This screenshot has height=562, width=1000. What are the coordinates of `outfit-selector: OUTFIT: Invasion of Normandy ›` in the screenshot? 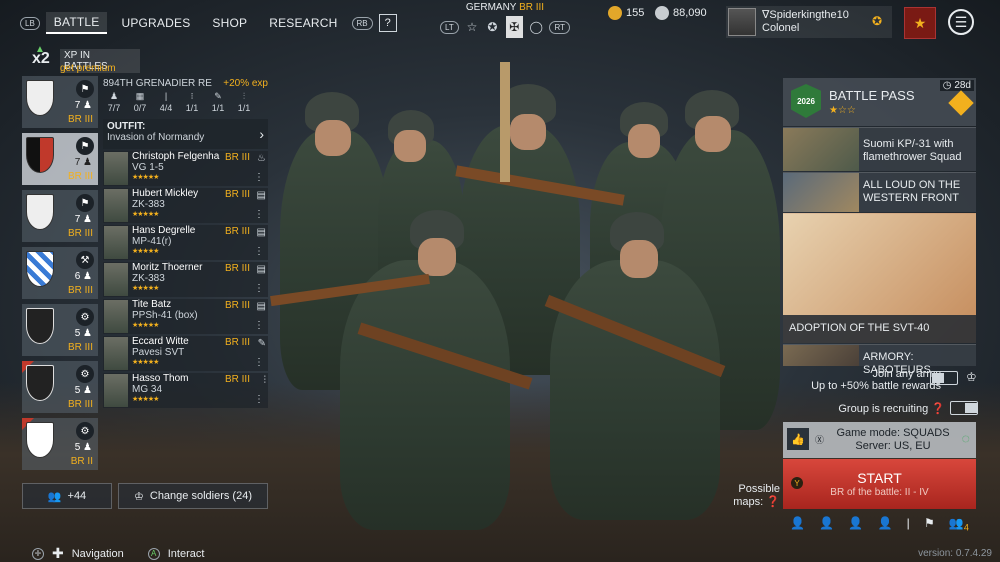 It's located at (185, 134).